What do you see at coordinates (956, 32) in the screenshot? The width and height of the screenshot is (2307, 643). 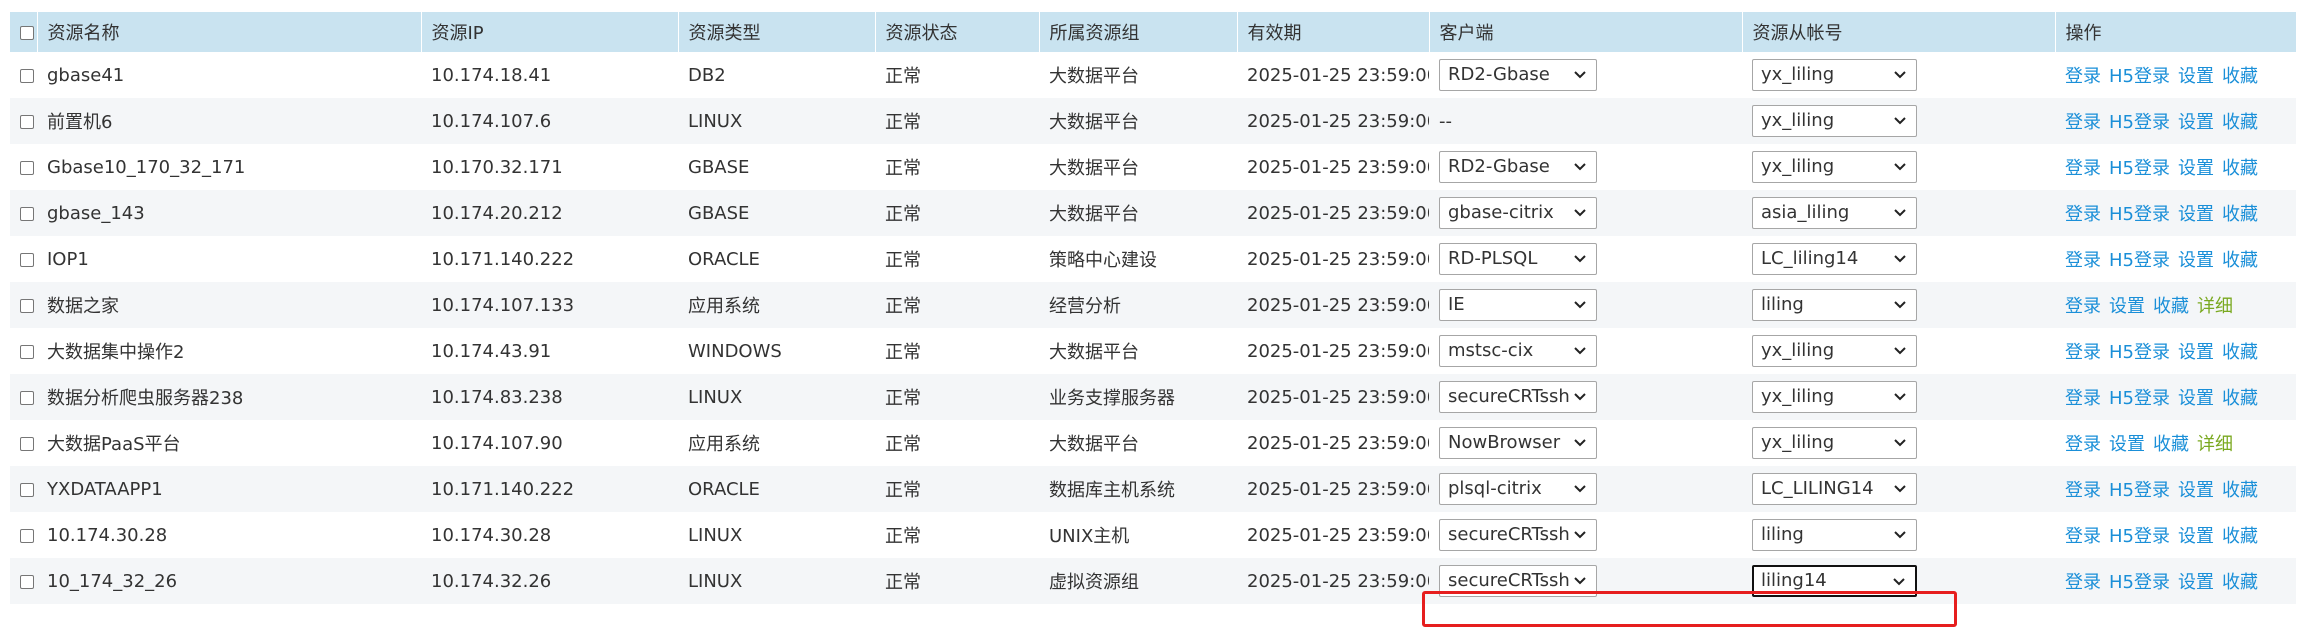 I see `header-resource-status: 资源状态` at bounding box center [956, 32].